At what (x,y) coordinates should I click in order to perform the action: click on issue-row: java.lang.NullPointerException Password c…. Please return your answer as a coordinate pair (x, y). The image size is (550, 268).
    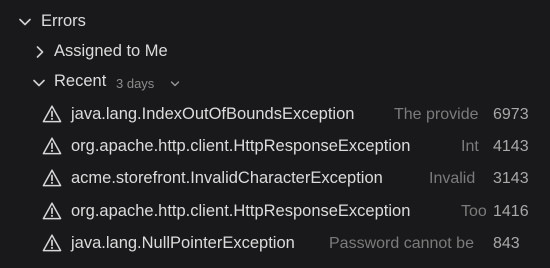
    Looking at the image, I should click on (275, 244).